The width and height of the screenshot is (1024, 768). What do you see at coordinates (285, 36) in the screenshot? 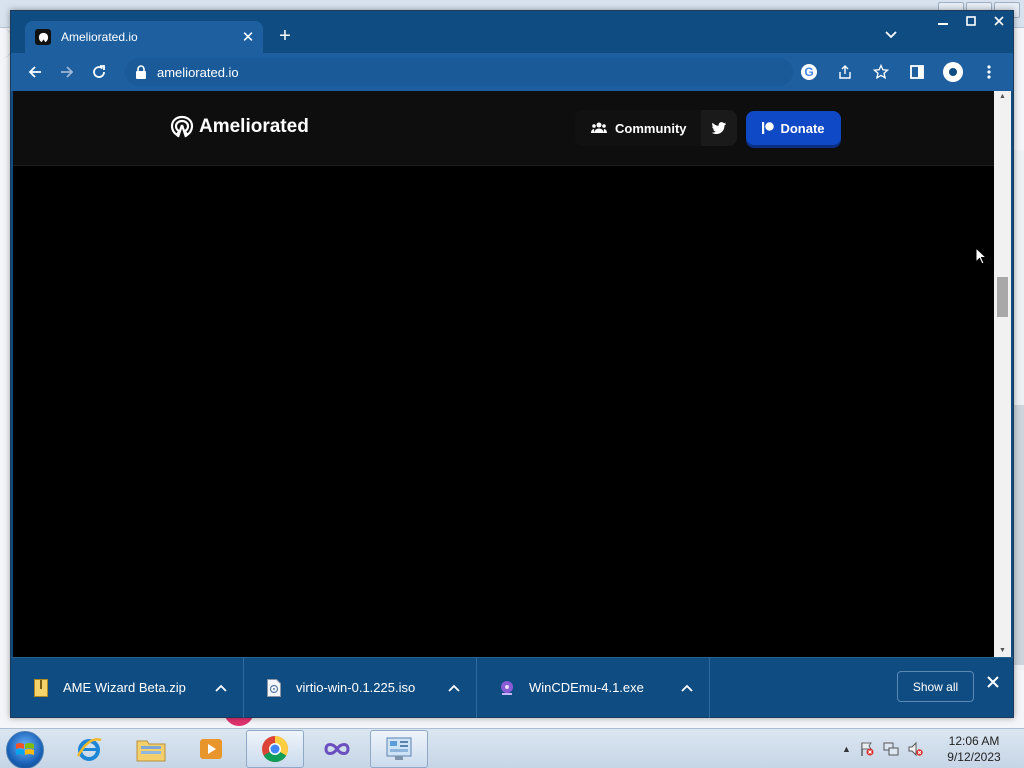
I see `new-tab-button: +` at bounding box center [285, 36].